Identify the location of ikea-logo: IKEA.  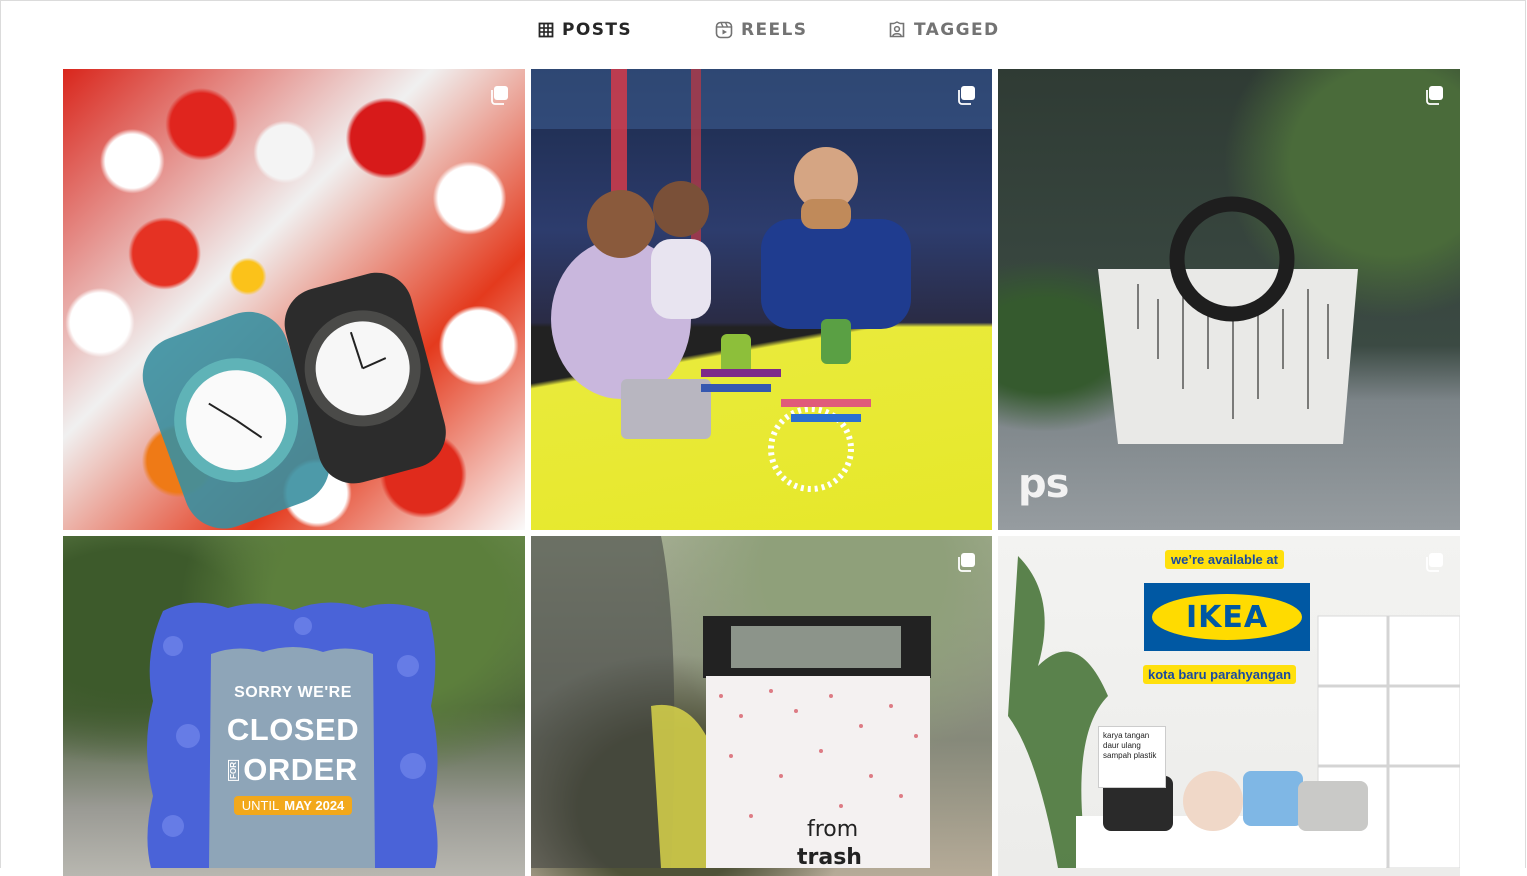
(1227, 617).